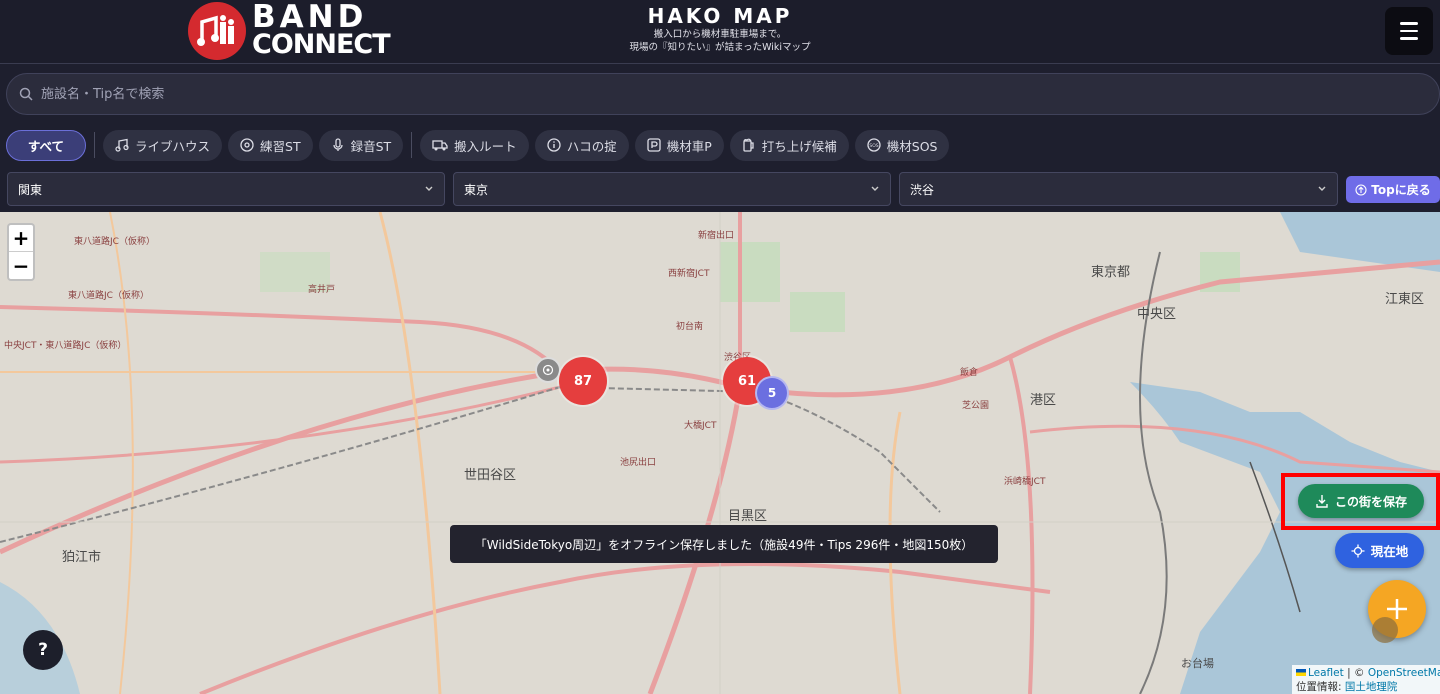 The height and width of the screenshot is (694, 1440). Describe the element at coordinates (337, 144) in the screenshot. I see `microphone-icon` at that location.